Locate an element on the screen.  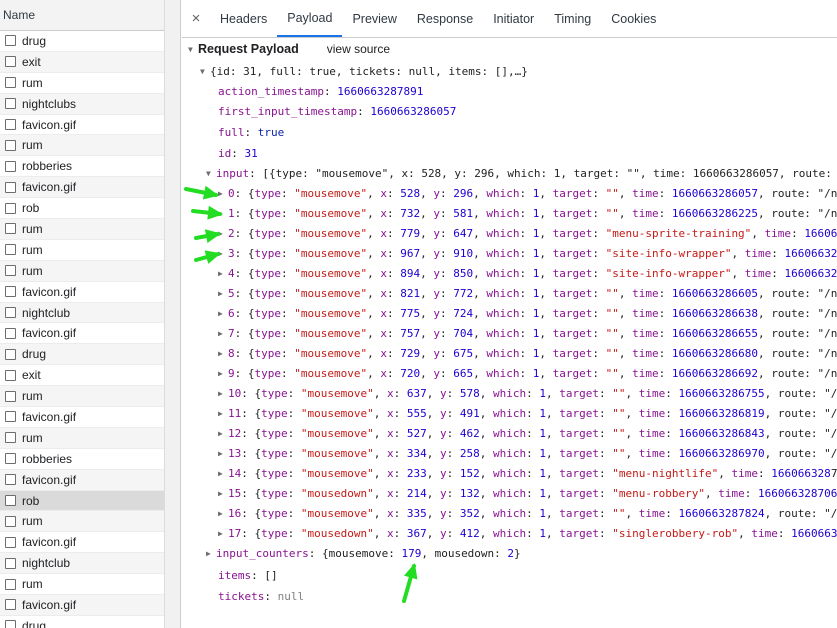
expand-triangle-icon: ▼ is located at coordinates (205, 72).